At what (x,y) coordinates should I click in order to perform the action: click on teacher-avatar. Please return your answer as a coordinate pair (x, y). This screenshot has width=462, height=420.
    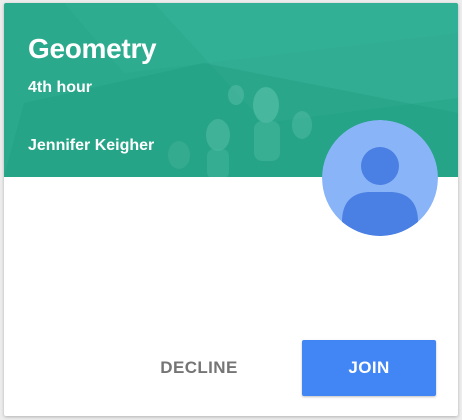
    Looking at the image, I should click on (380, 178).